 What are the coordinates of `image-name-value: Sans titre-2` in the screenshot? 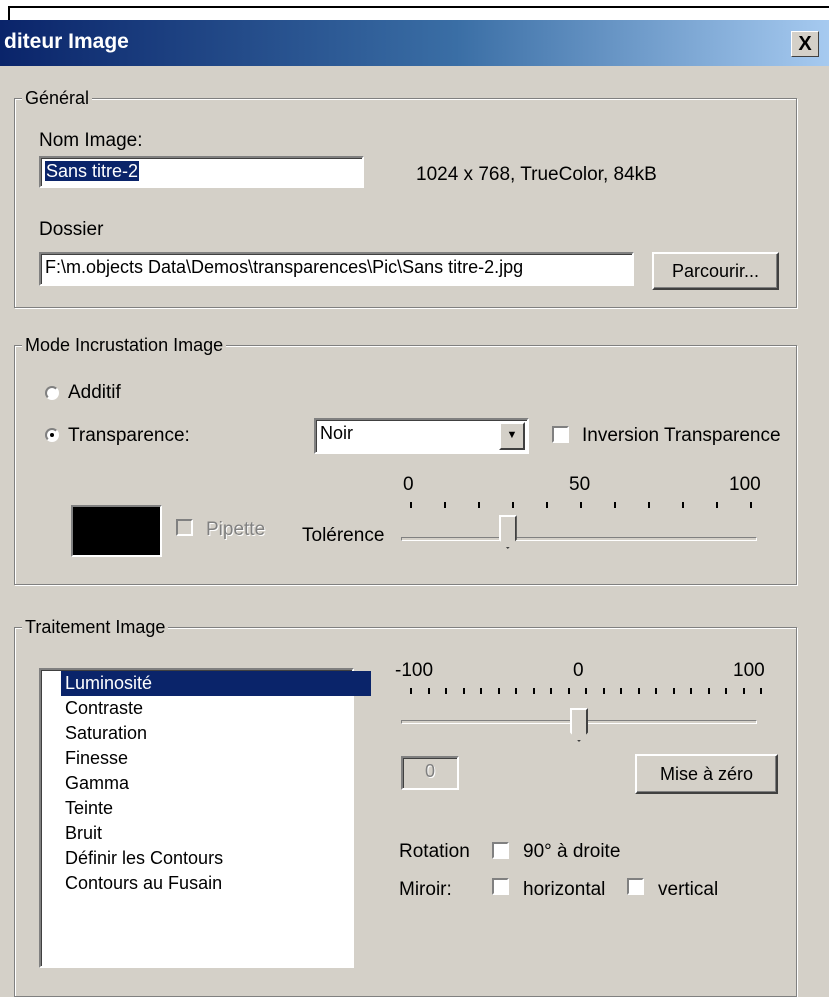 It's located at (92, 171).